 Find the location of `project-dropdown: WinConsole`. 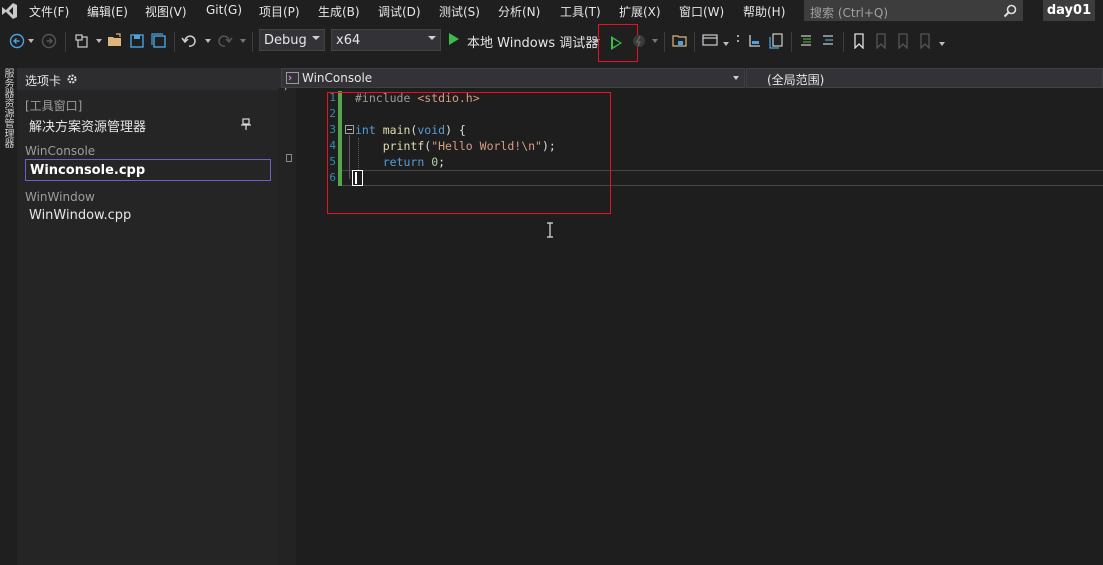

project-dropdown: WinConsole is located at coordinates (513, 78).